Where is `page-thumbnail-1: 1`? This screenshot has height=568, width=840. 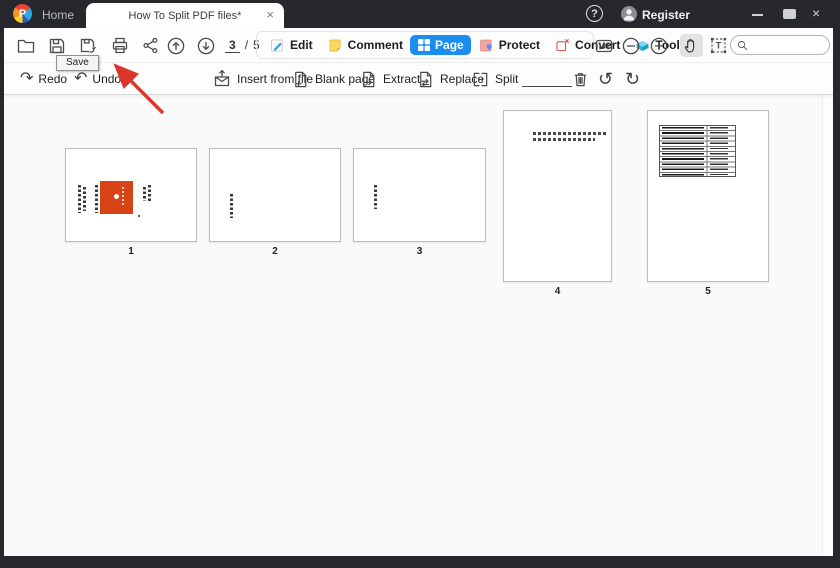 page-thumbnail-1: 1 is located at coordinates (131, 202).